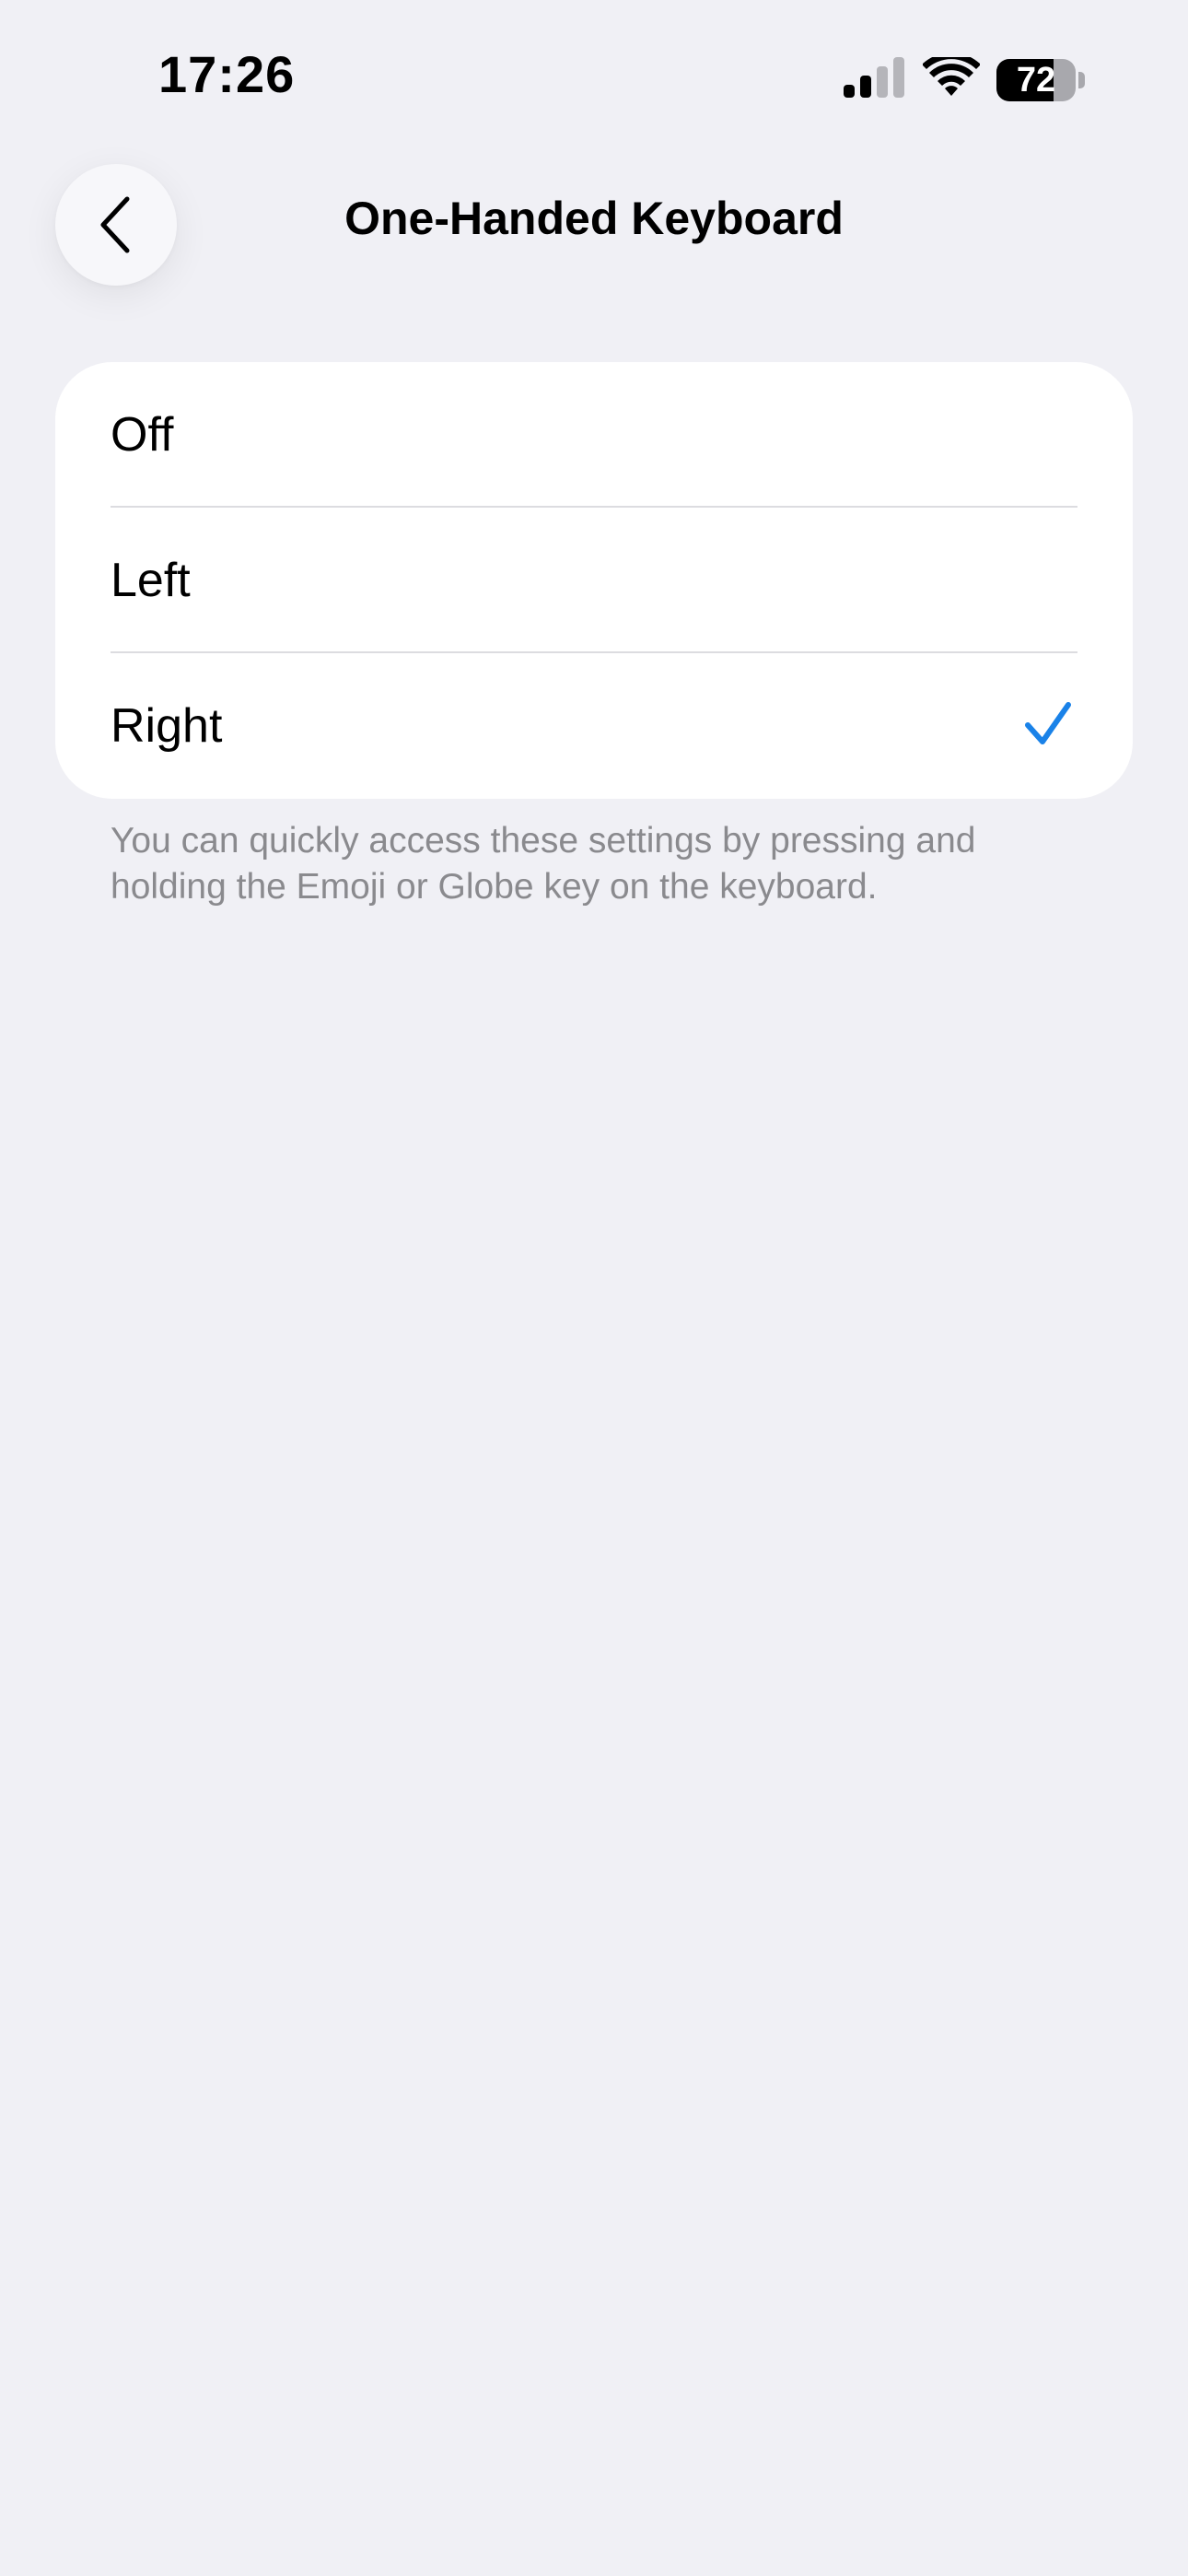 Image resolution: width=1188 pixels, height=2576 pixels. Describe the element at coordinates (1048, 723) in the screenshot. I see `checkmark-icon` at that location.